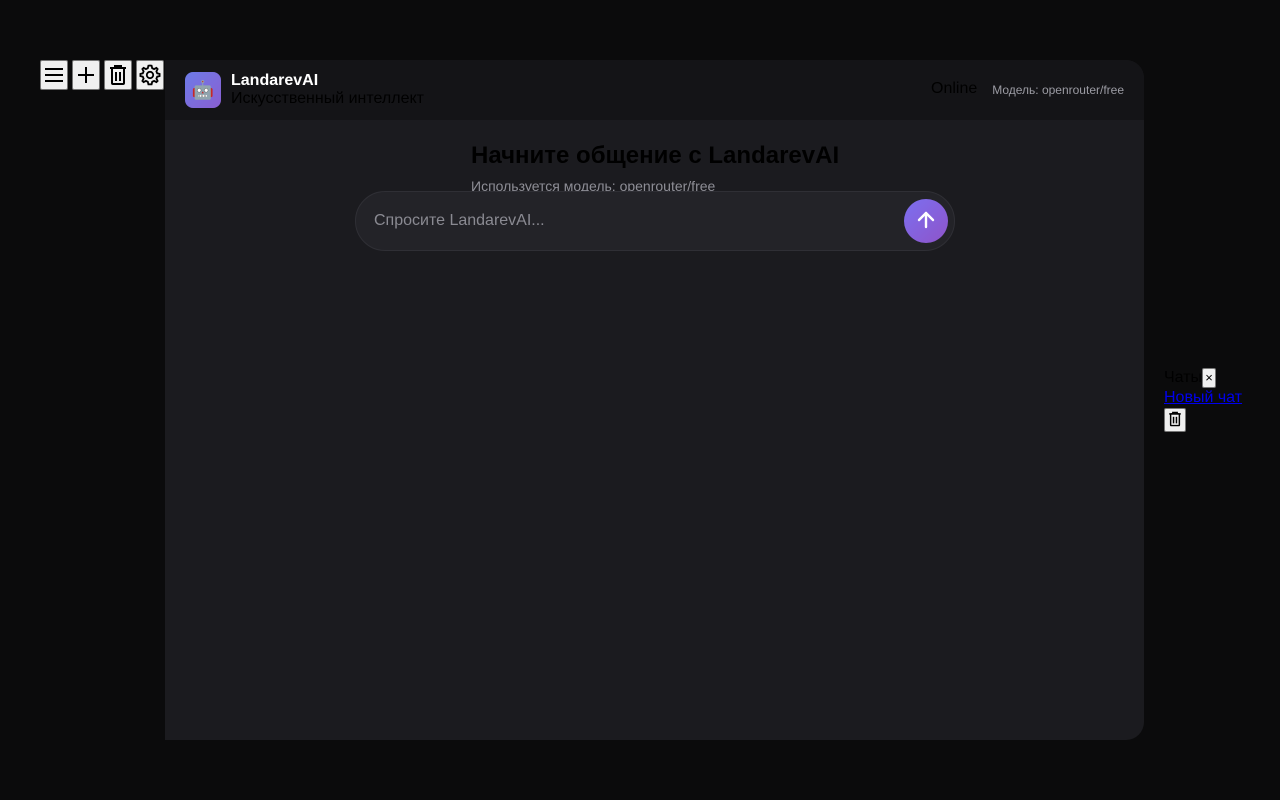 This screenshot has width=1280, height=800. I want to click on menu-button, so click(54, 75).